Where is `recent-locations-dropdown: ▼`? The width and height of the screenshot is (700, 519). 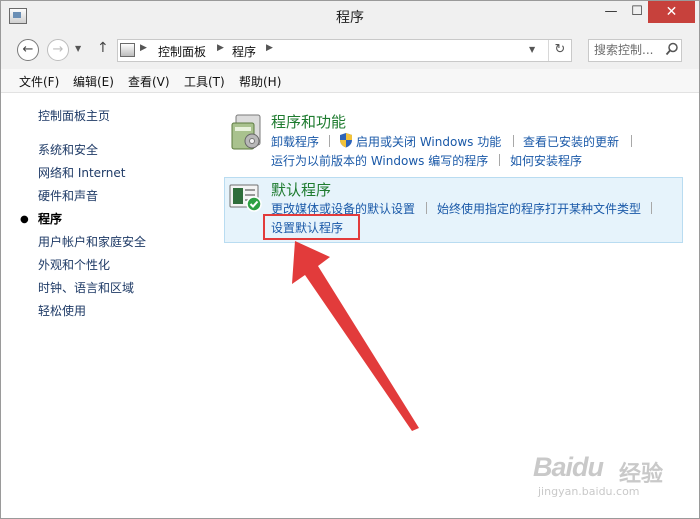 recent-locations-dropdown: ▼ is located at coordinates (78, 48).